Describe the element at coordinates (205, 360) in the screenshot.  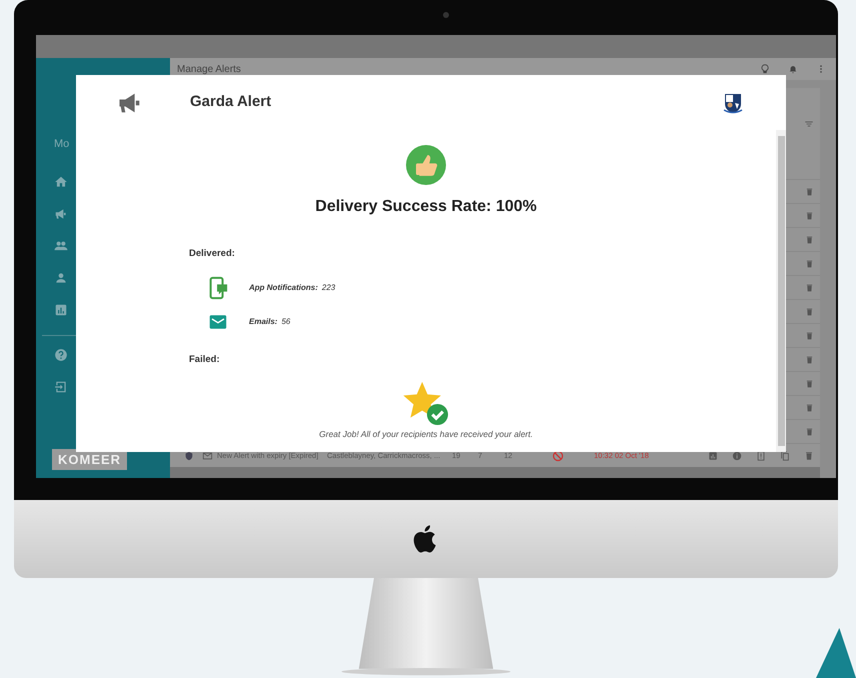
I see `section-label: Failed:` at that location.